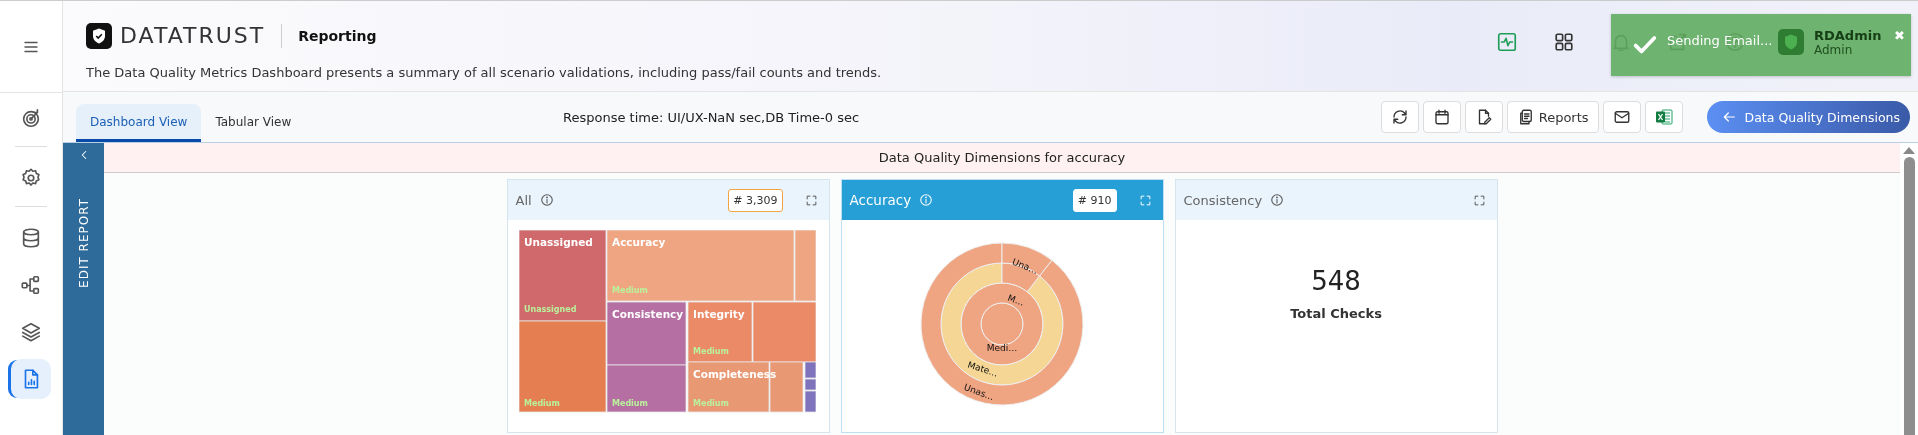 This screenshot has width=1918, height=435. Describe the element at coordinates (1552, 117) in the screenshot. I see `reports-button: Reports` at that location.